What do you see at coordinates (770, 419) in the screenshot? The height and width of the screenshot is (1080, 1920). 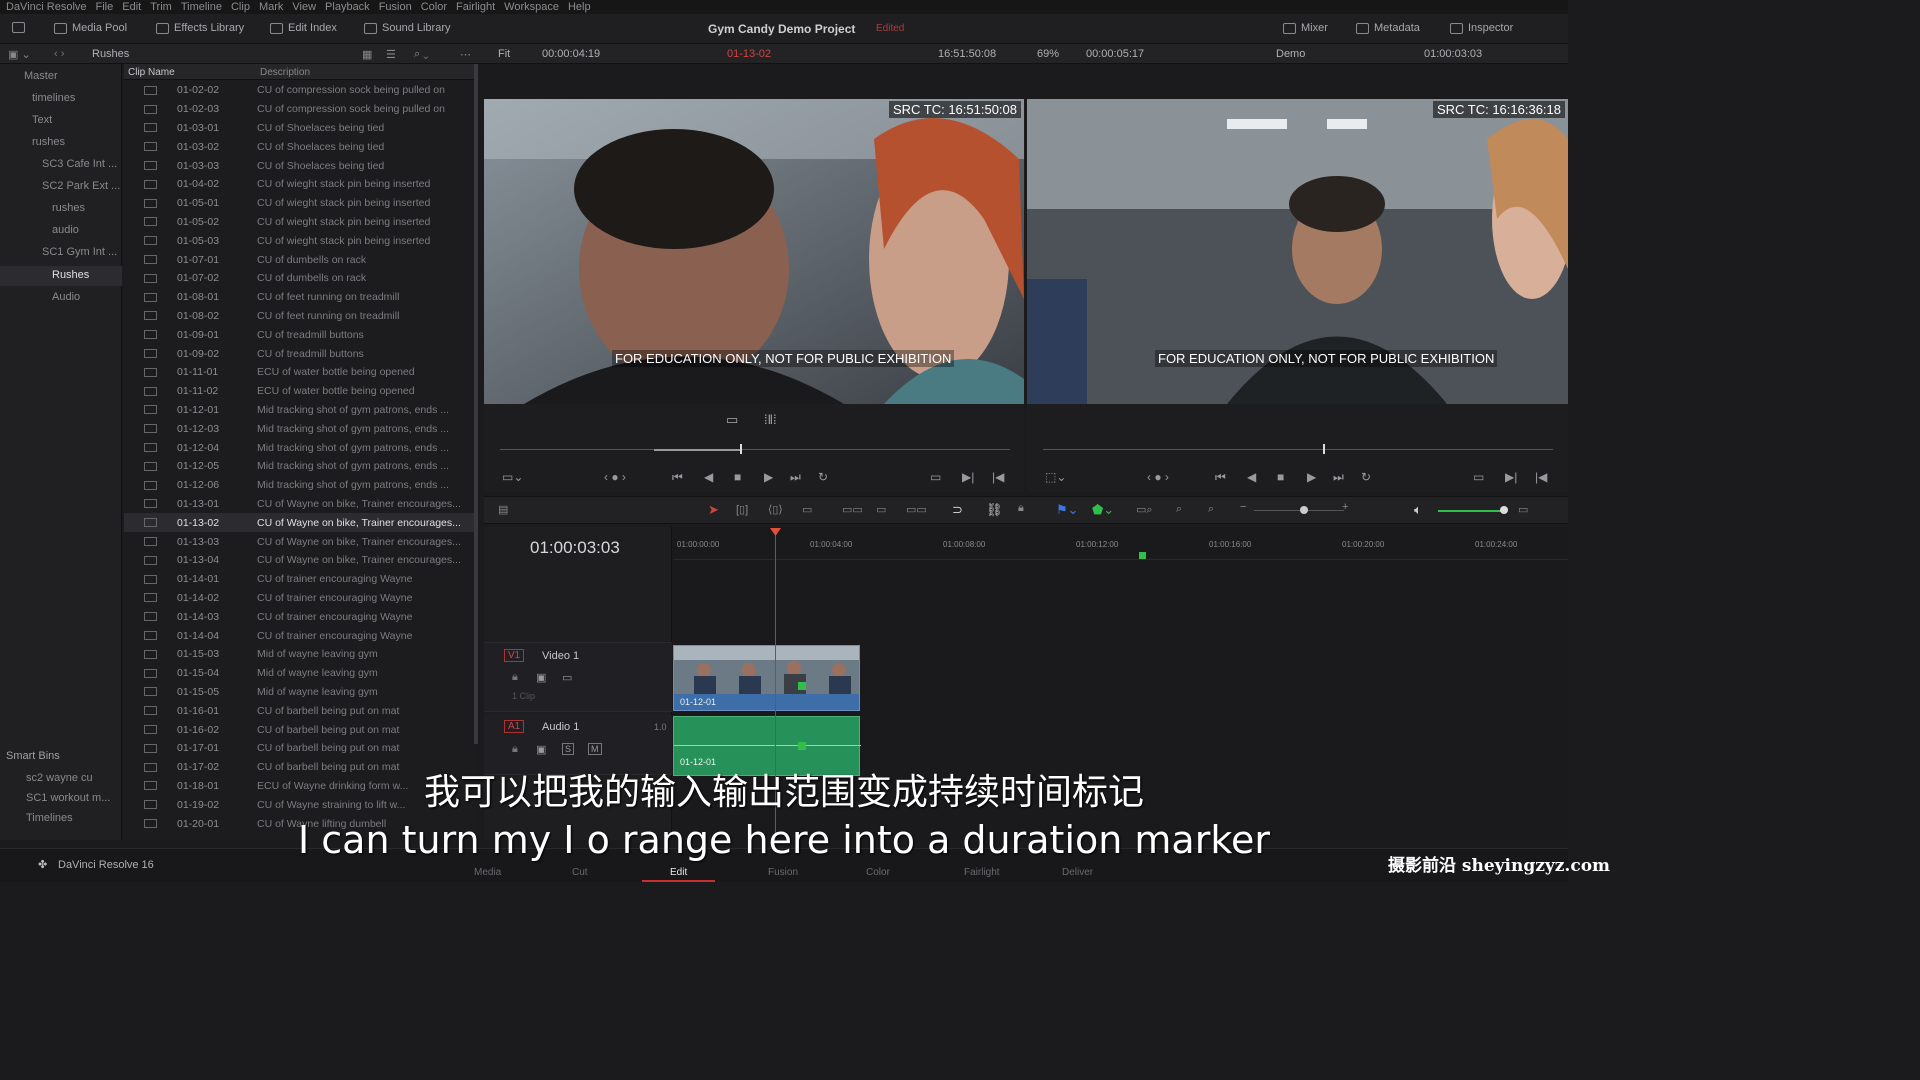 I see `audio-only-icon: ⁞‖⁞` at bounding box center [770, 419].